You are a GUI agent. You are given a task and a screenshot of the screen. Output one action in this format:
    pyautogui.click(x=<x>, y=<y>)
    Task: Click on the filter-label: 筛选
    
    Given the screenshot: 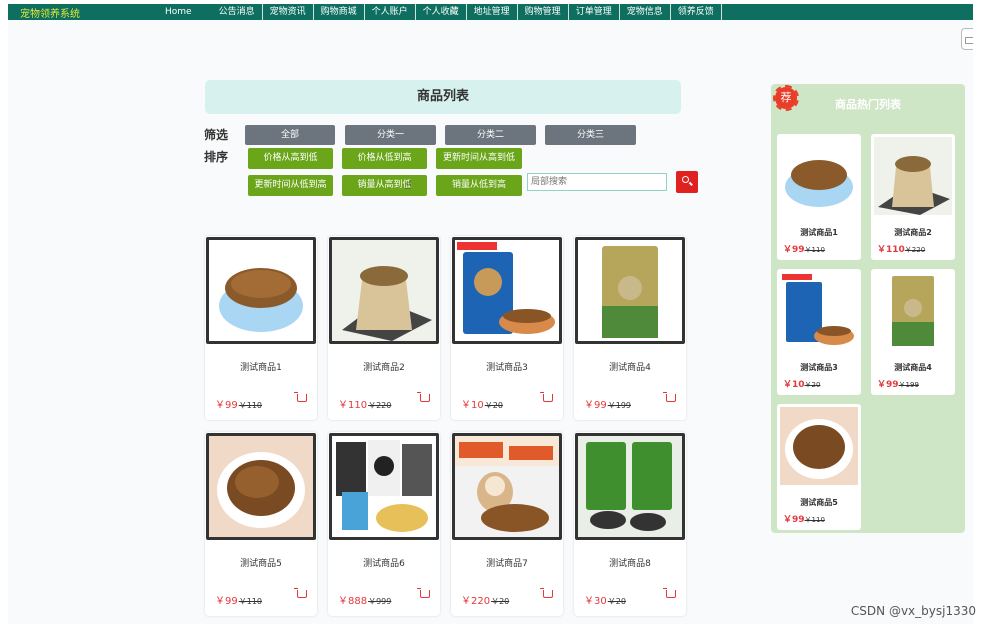 What is the action you would take?
    pyautogui.click(x=216, y=135)
    